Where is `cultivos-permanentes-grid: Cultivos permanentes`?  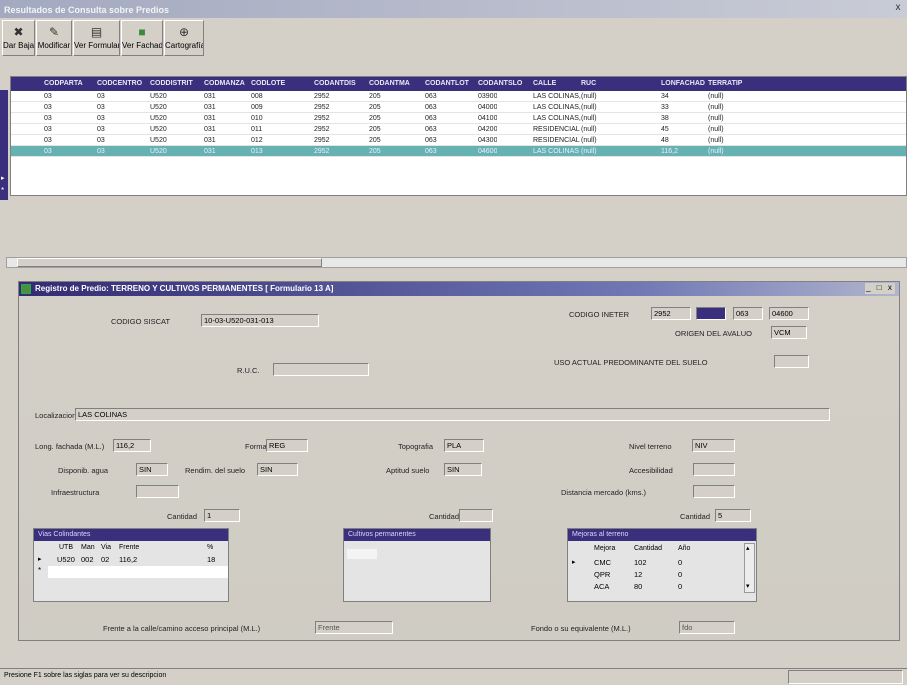 cultivos-permanentes-grid: Cultivos permanentes is located at coordinates (417, 565).